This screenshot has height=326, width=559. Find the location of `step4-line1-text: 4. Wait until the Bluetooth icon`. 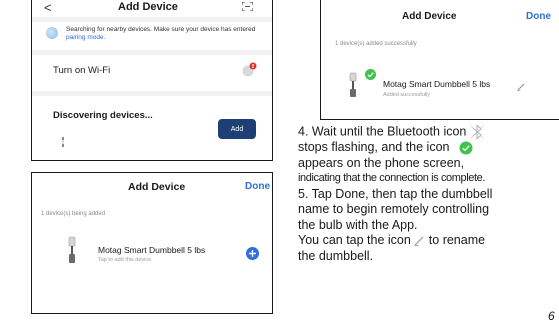

step4-line1-text: 4. Wait until the Bluetooth icon is located at coordinates (382, 131).